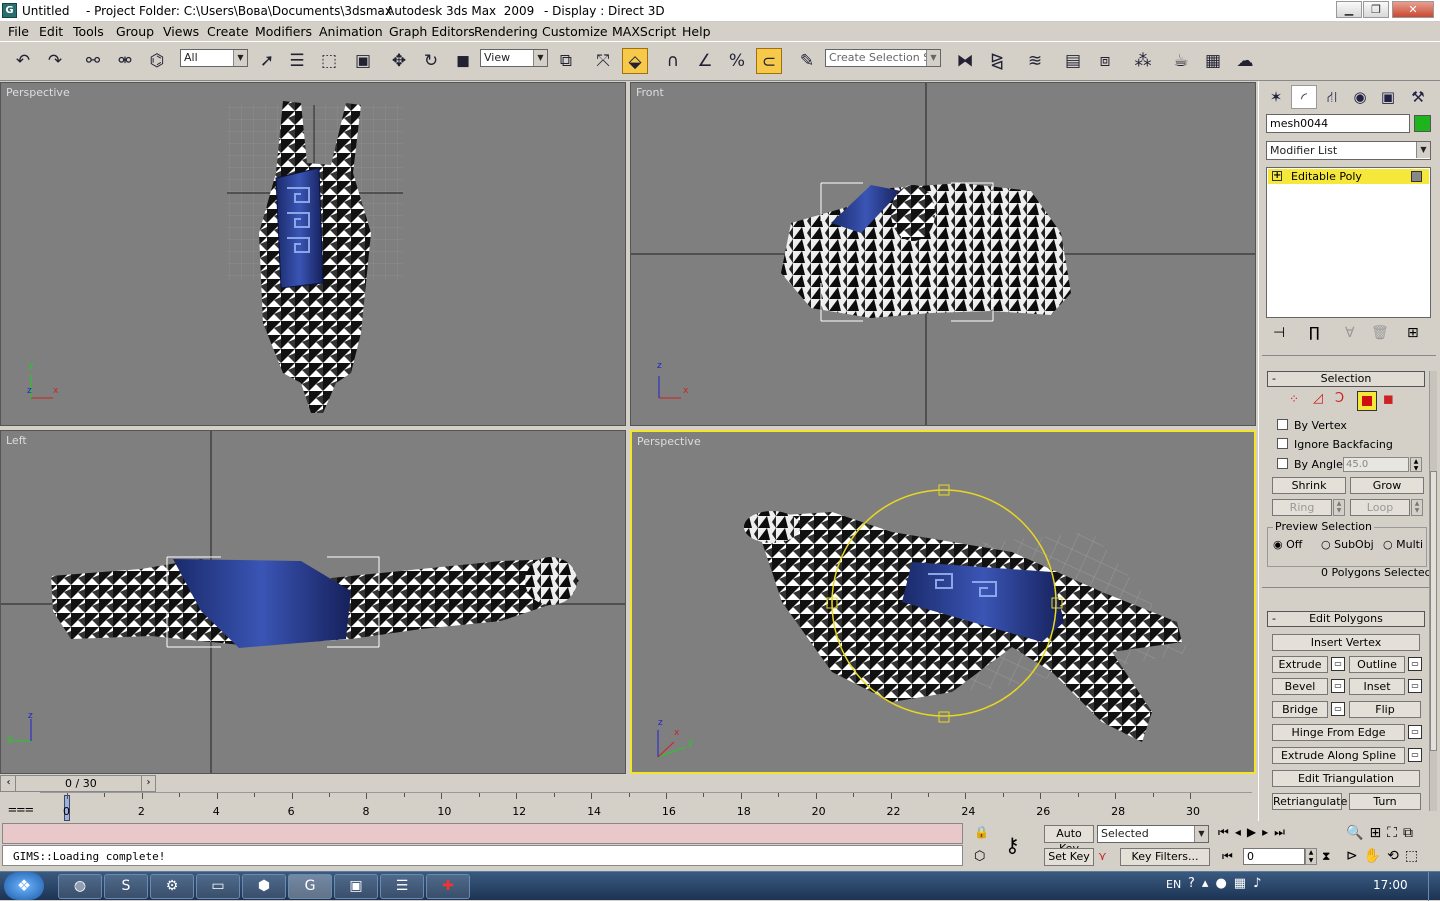 This screenshot has width=1440, height=901. I want to click on viewport-navigation-top: 🔍⊞⛶⧉, so click(1382, 833).